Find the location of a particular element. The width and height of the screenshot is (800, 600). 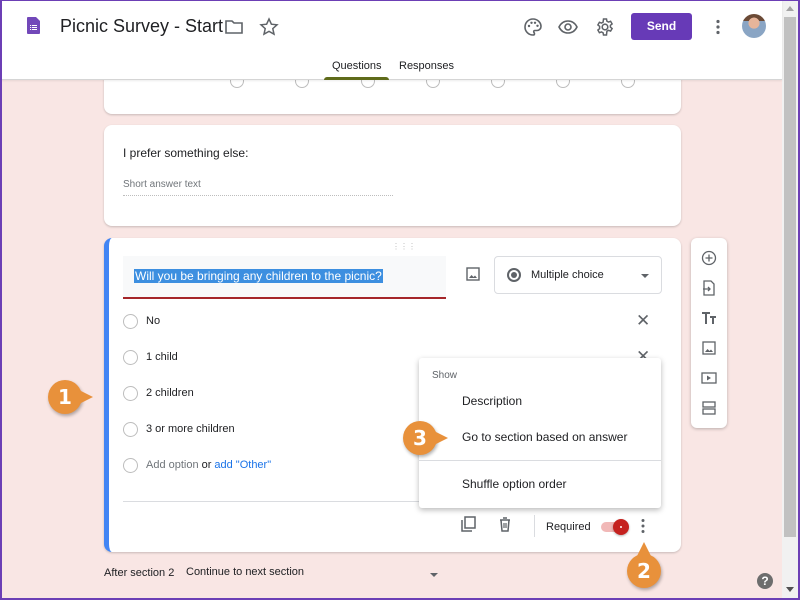

tab-questions: Questions is located at coordinates (357, 66).